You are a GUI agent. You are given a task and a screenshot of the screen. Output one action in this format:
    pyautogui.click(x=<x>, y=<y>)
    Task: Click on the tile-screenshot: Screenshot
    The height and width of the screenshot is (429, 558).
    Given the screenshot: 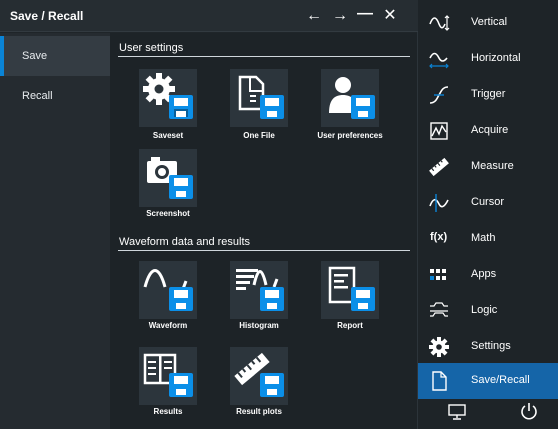 What is the action you would take?
    pyautogui.click(x=168, y=183)
    